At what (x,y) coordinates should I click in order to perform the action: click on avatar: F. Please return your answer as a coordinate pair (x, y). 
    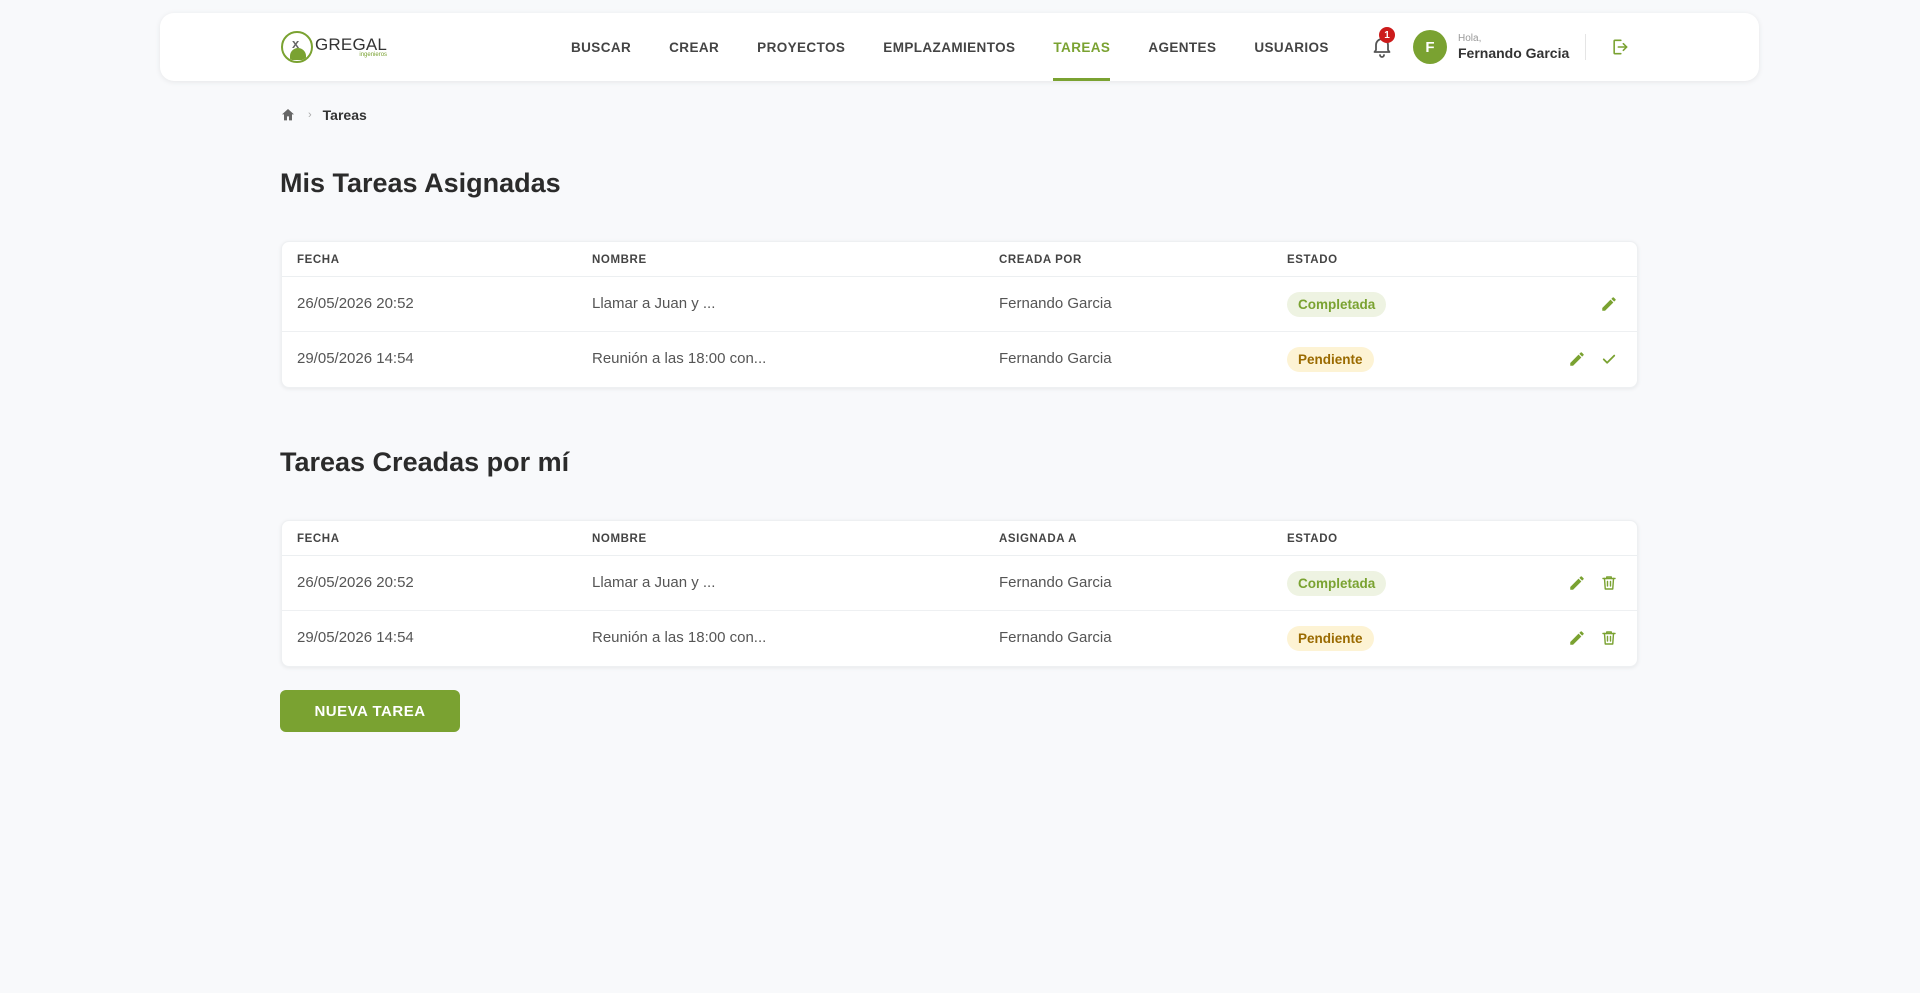
    Looking at the image, I should click on (1430, 47).